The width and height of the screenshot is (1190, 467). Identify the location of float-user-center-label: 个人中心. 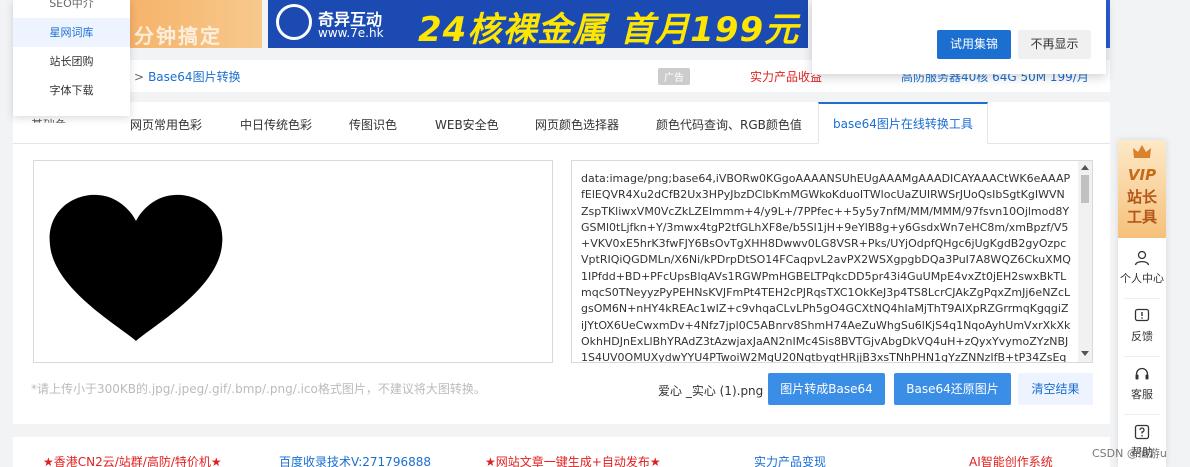
(1142, 278).